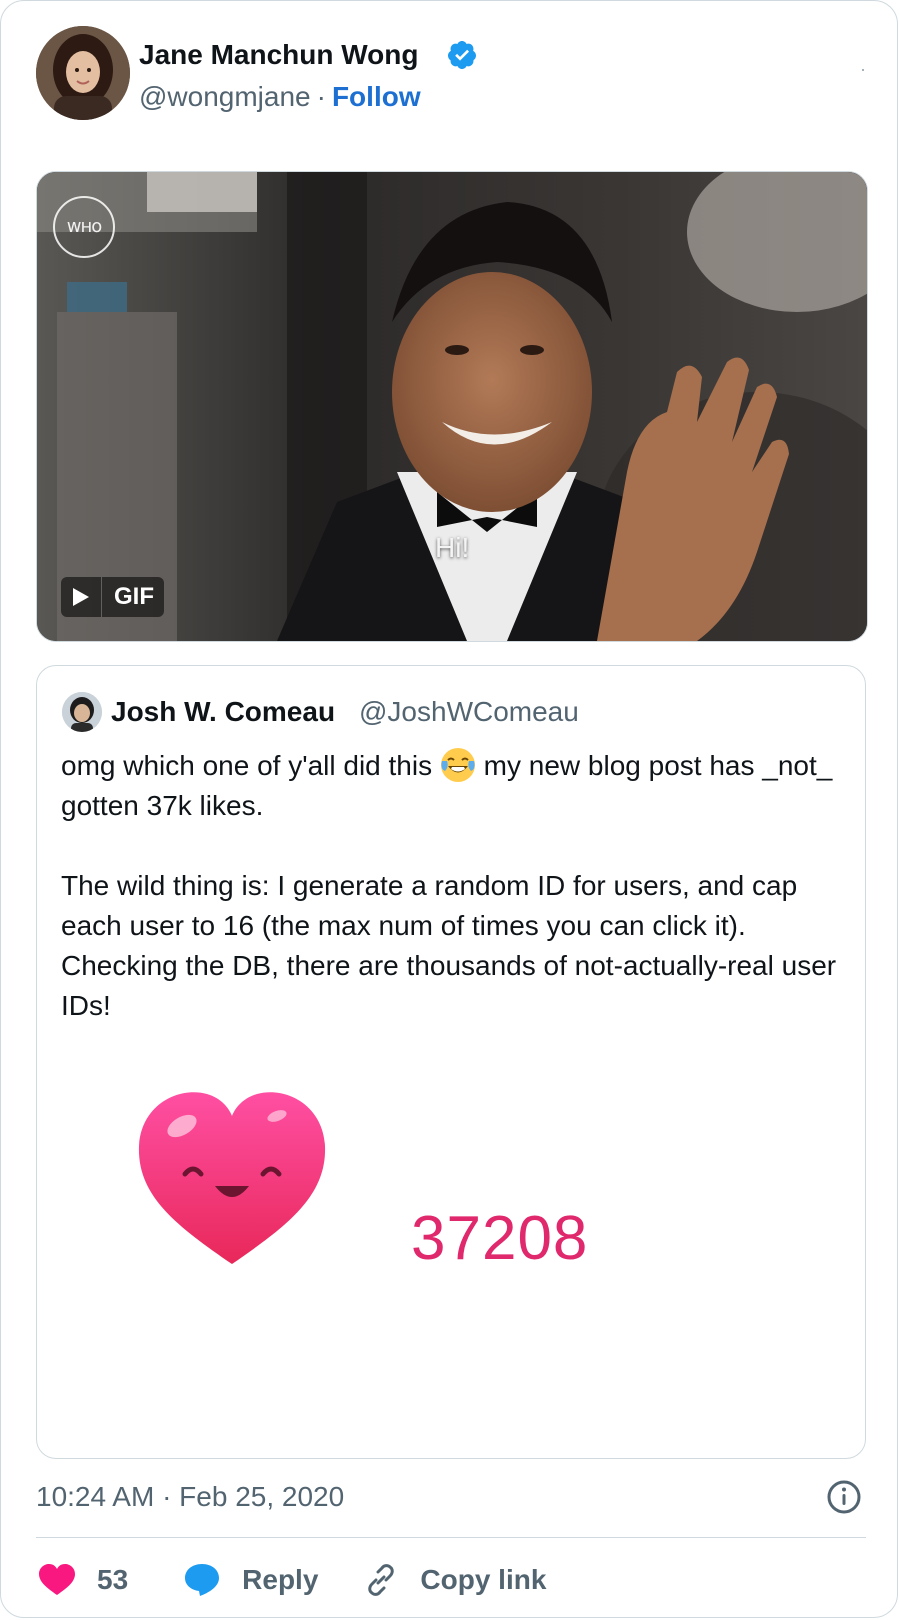  I want to click on watermark-logo: wнo, so click(84, 227).